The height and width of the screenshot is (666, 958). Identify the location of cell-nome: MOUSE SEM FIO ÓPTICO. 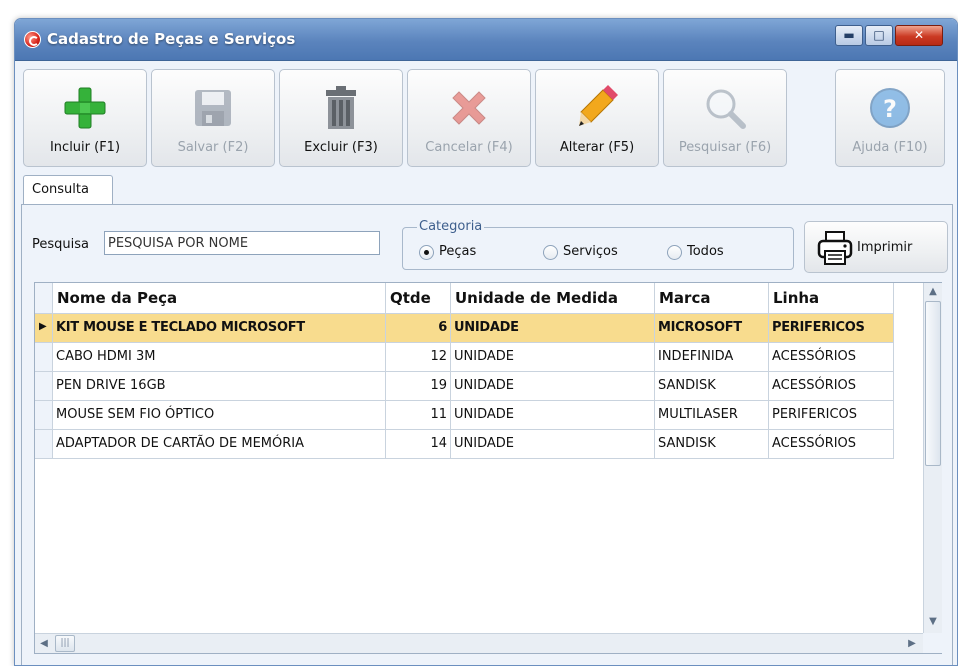
(219, 415).